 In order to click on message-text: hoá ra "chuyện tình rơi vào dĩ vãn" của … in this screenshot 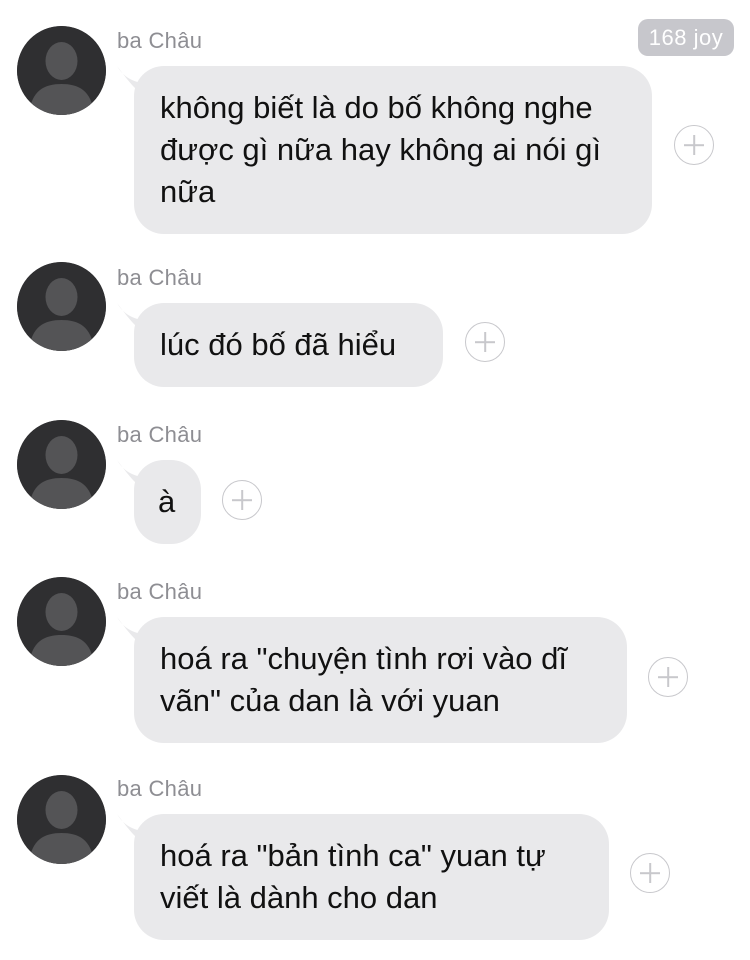, I will do `click(364, 679)`.